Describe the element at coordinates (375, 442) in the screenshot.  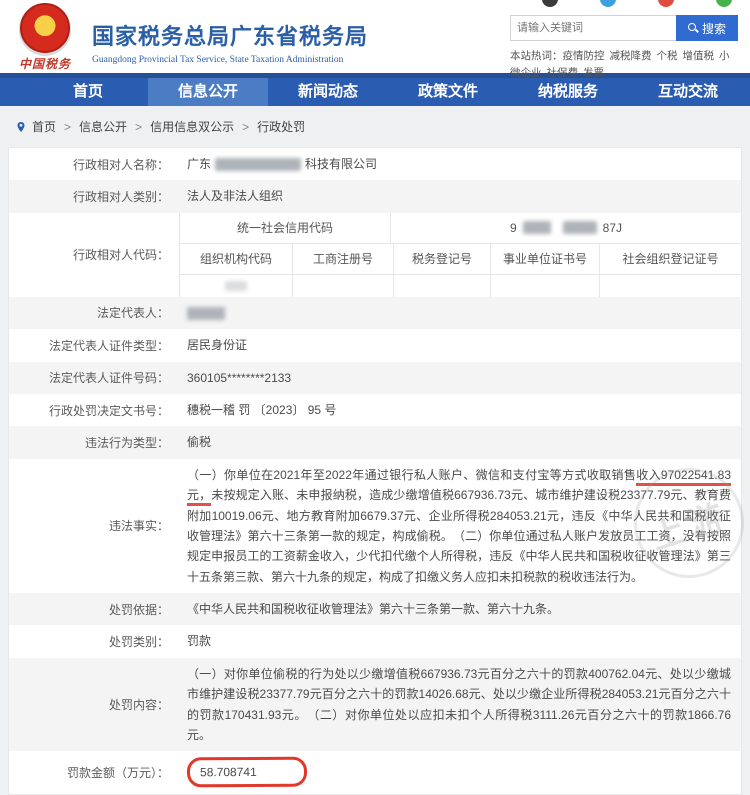
I see `row-violation-type: 违法行为类型： 偷税` at that location.